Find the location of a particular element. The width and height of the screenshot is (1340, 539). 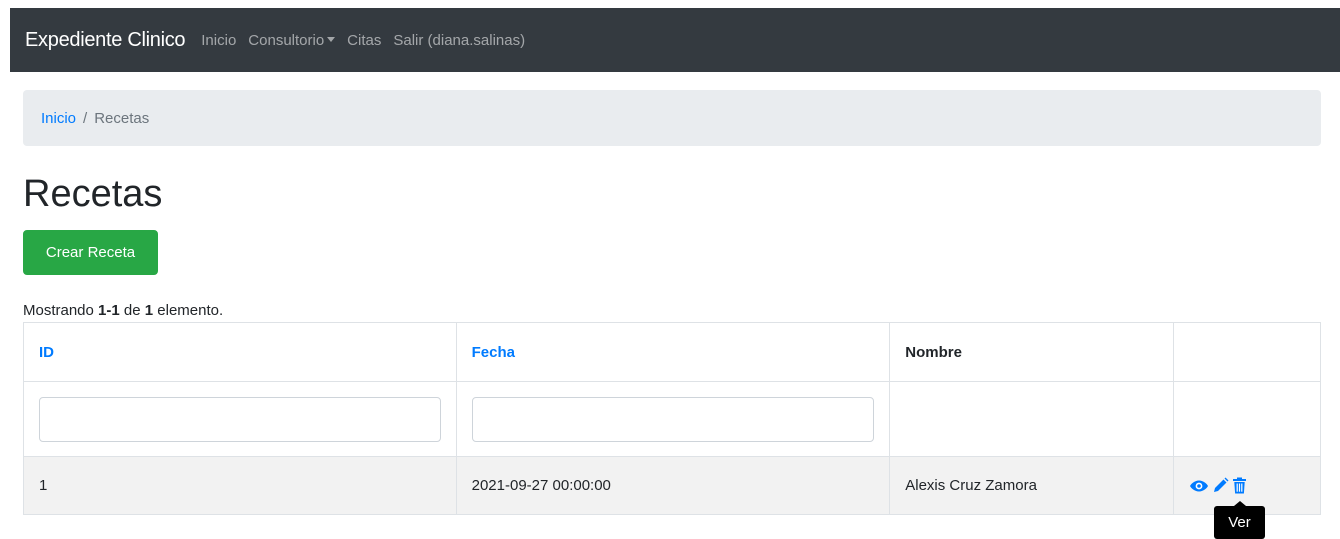

column-header-fecha: Fecha is located at coordinates (673, 352).